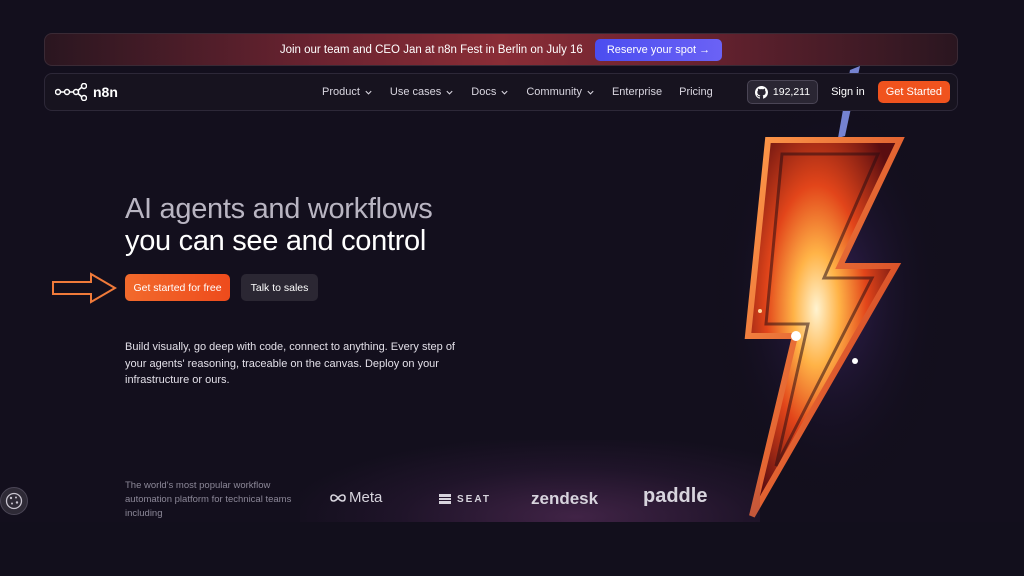 Image resolution: width=1024 pixels, height=576 pixels. I want to click on nav-pricing: Pricing, so click(696, 92).